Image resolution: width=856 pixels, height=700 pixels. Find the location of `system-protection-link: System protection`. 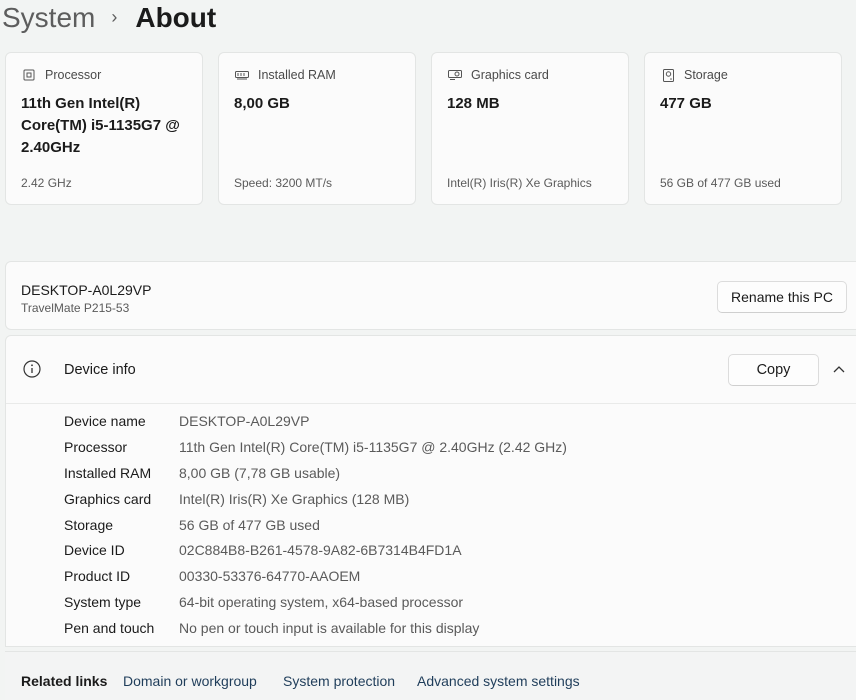

system-protection-link: System protection is located at coordinates (339, 681).